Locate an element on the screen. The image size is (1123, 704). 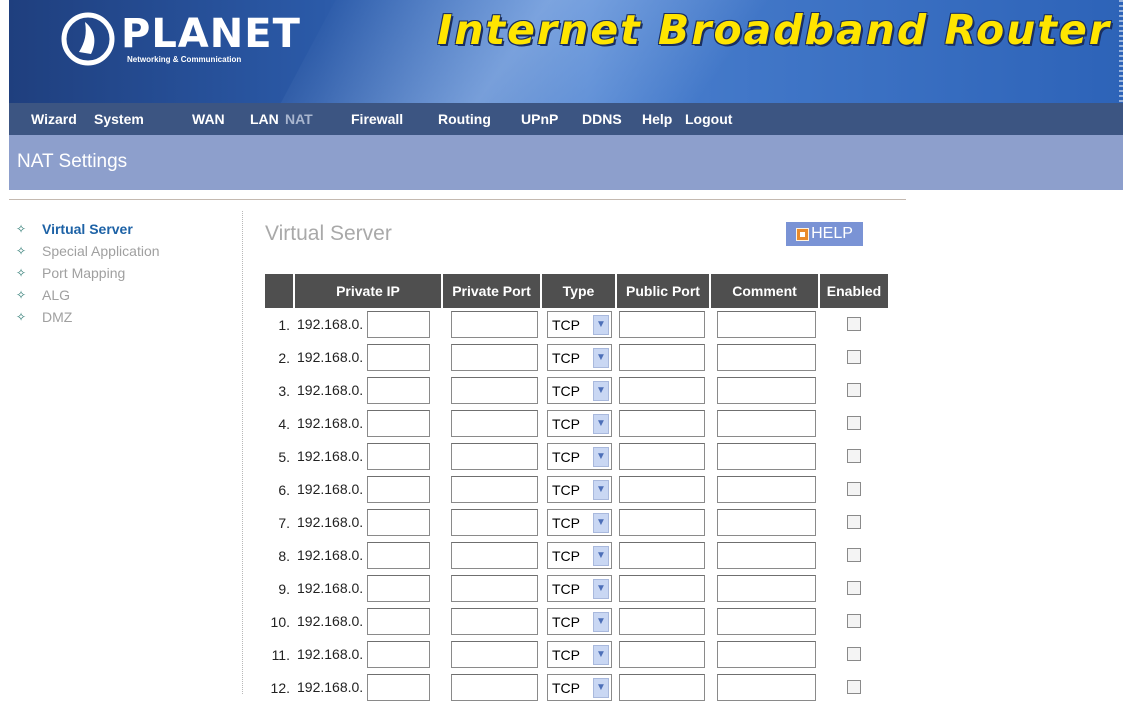
nav-wizard: Wizard is located at coordinates (54, 119).